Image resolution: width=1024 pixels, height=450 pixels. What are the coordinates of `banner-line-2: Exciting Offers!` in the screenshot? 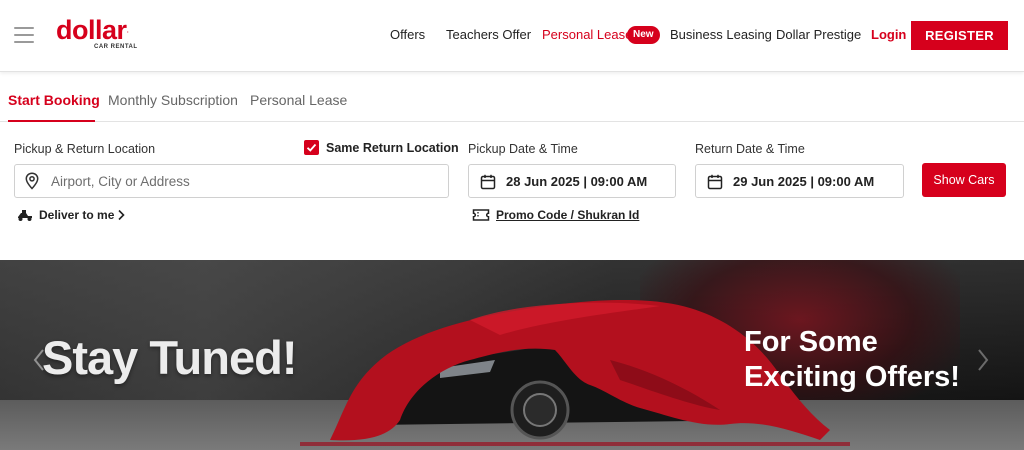 It's located at (852, 377).